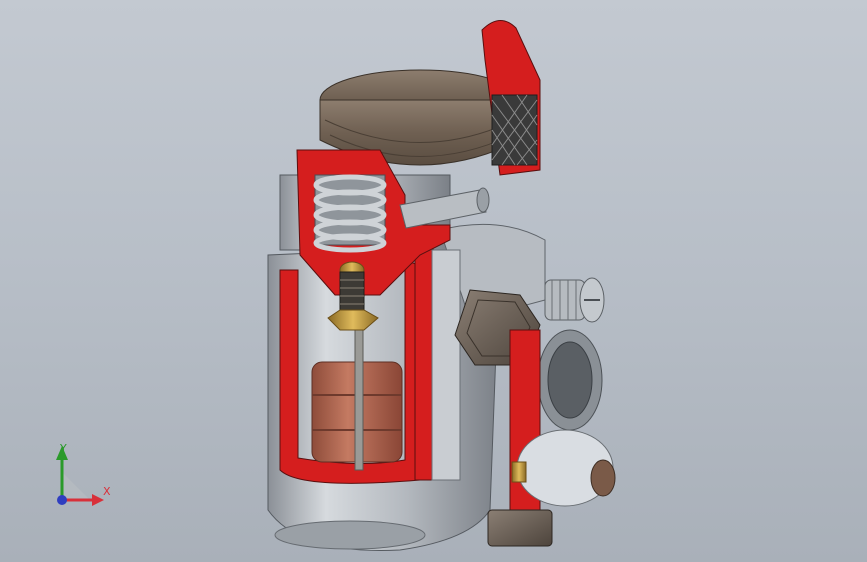 The width and height of the screenshot is (867, 562). I want to click on lower-bulb, so click(566, 468).